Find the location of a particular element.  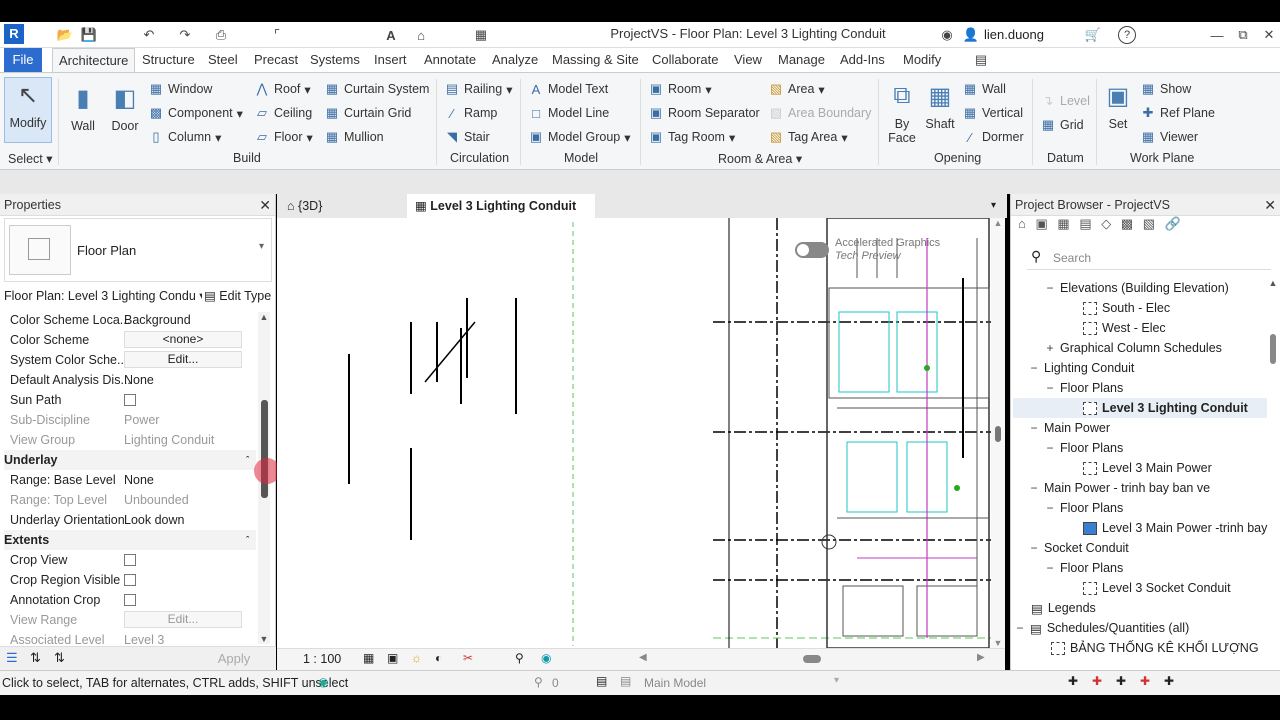

stair-button: ◥ Stair is located at coordinates (467, 137).